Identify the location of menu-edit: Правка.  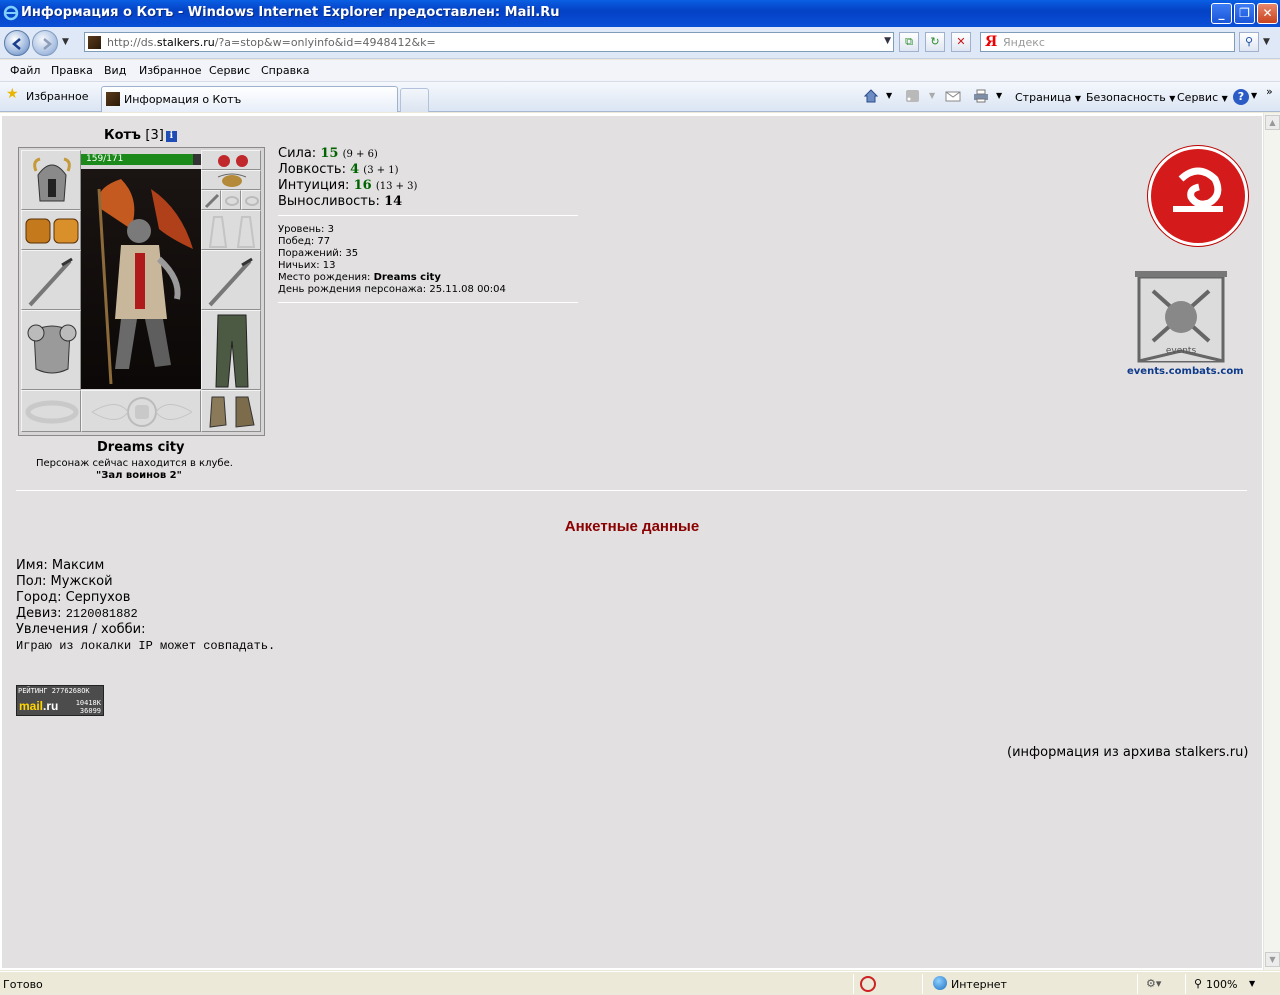
(72, 70).